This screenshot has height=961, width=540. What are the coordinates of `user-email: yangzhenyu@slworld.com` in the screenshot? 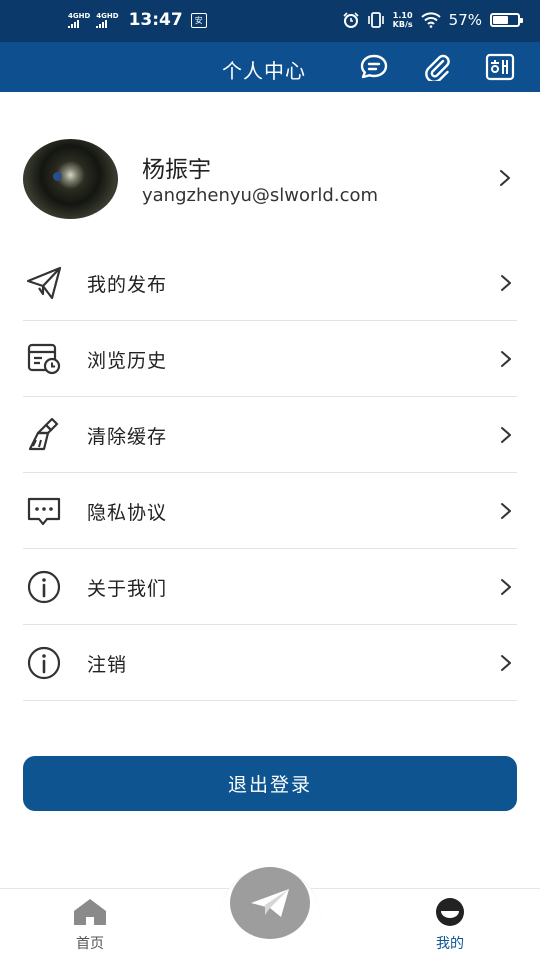 It's located at (260, 195).